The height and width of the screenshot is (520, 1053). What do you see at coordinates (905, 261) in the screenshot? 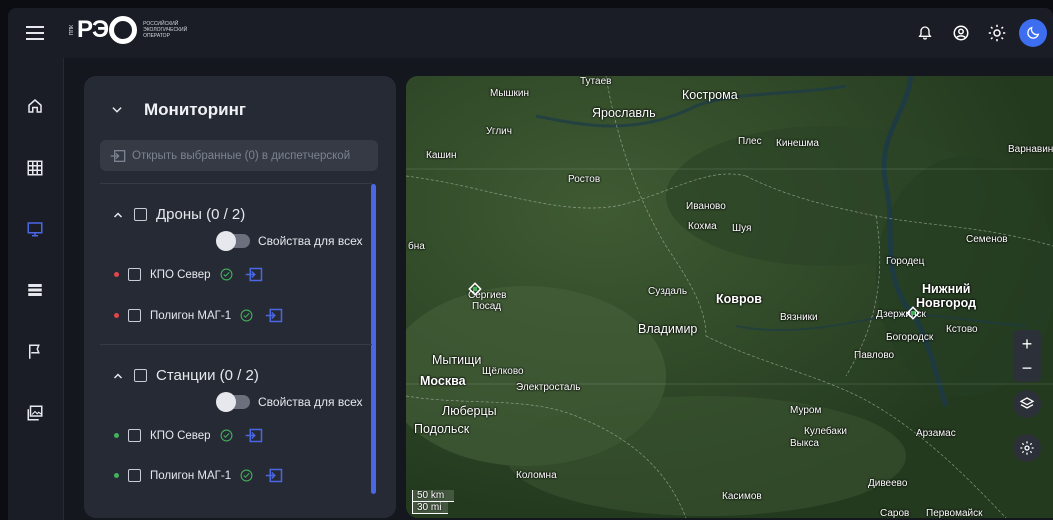
I see `map-label: Городец` at bounding box center [905, 261].